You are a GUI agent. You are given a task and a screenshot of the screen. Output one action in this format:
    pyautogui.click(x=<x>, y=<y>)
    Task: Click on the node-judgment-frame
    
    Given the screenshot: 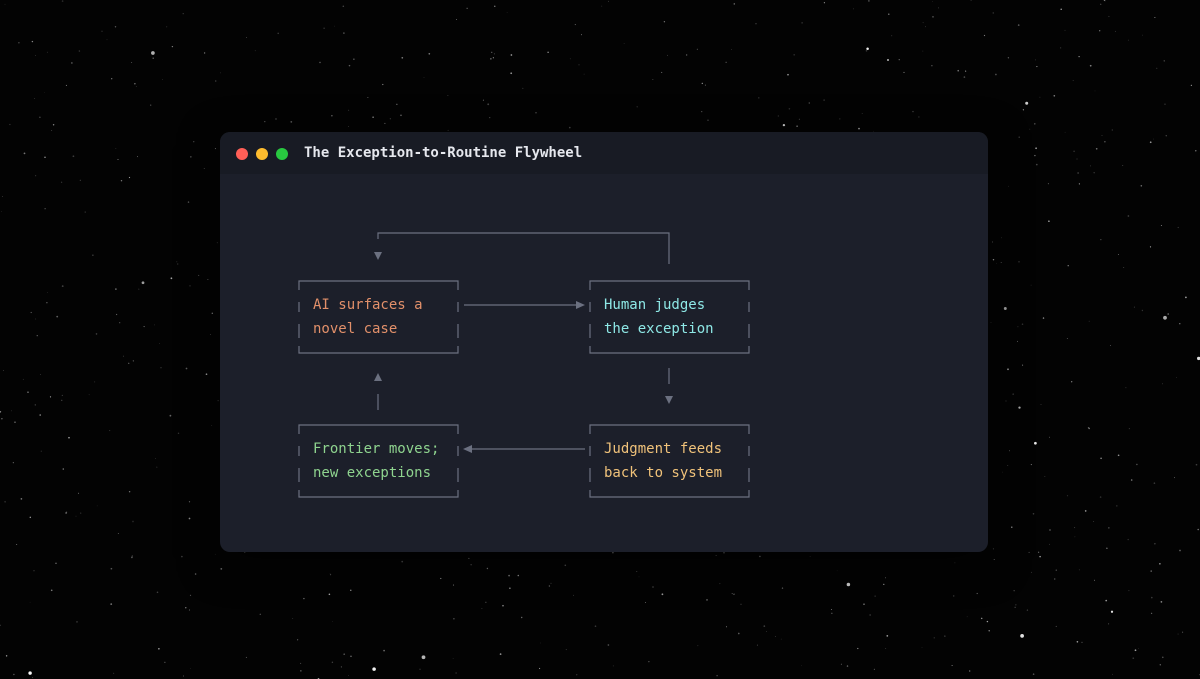 What is the action you would take?
    pyautogui.click(x=669, y=461)
    